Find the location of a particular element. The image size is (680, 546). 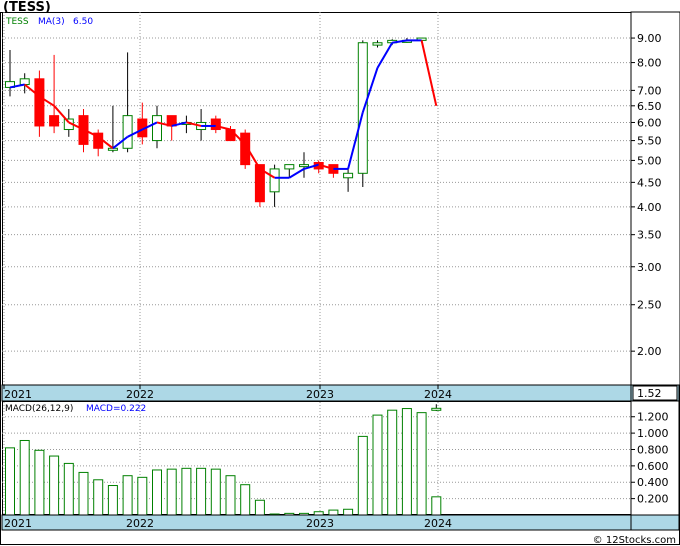

macd-ytick-label: 0.200 is located at coordinates (653, 499).